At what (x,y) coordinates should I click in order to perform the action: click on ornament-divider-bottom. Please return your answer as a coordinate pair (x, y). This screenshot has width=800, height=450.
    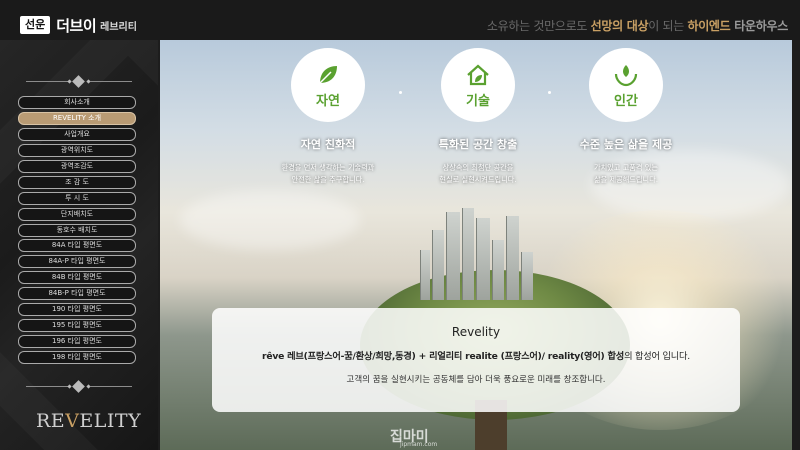
    Looking at the image, I should click on (79, 386).